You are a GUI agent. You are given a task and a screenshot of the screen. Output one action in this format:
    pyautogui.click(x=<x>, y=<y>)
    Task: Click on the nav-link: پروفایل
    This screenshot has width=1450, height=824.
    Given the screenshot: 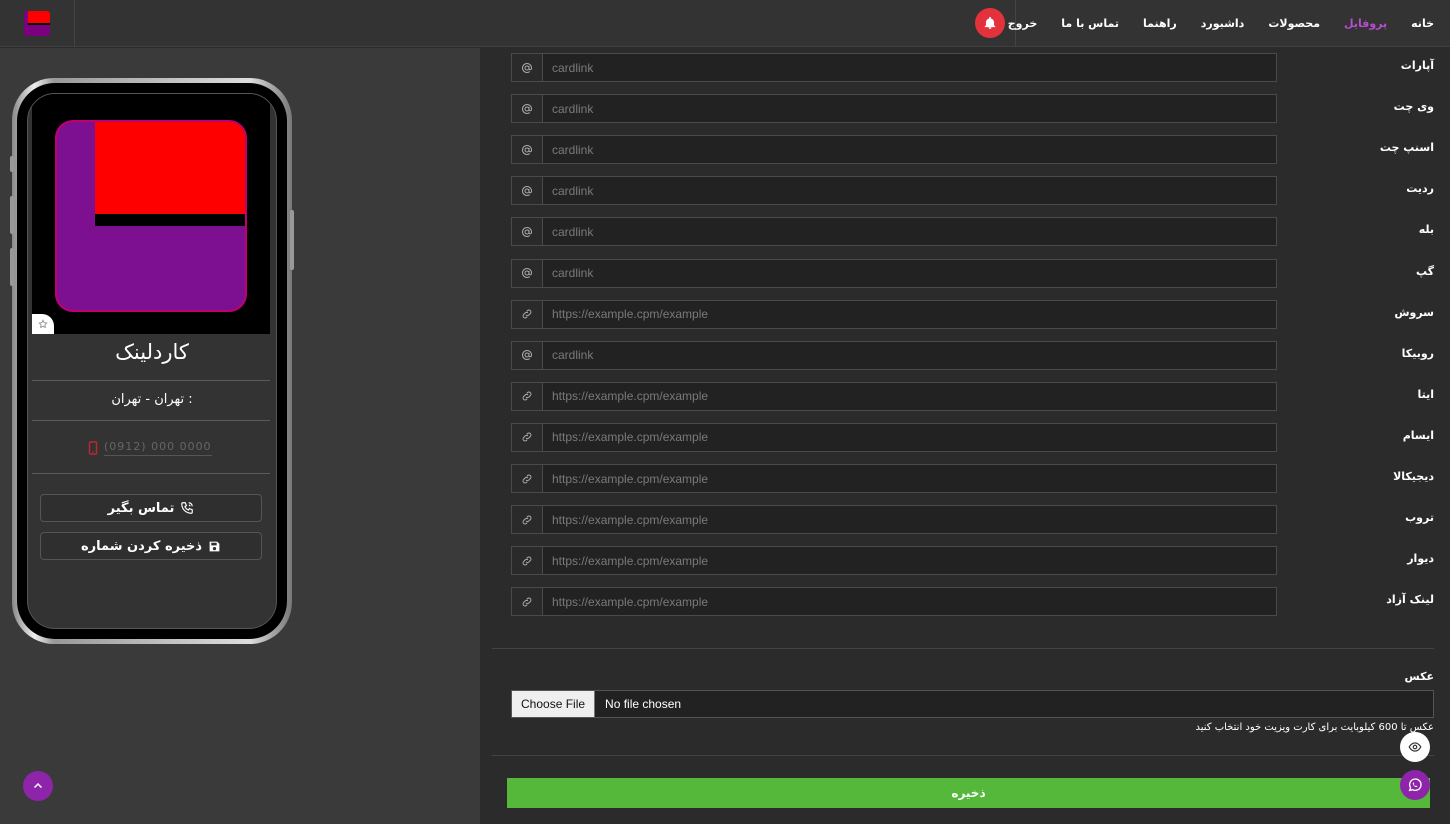 What is the action you would take?
    pyautogui.click(x=1365, y=23)
    